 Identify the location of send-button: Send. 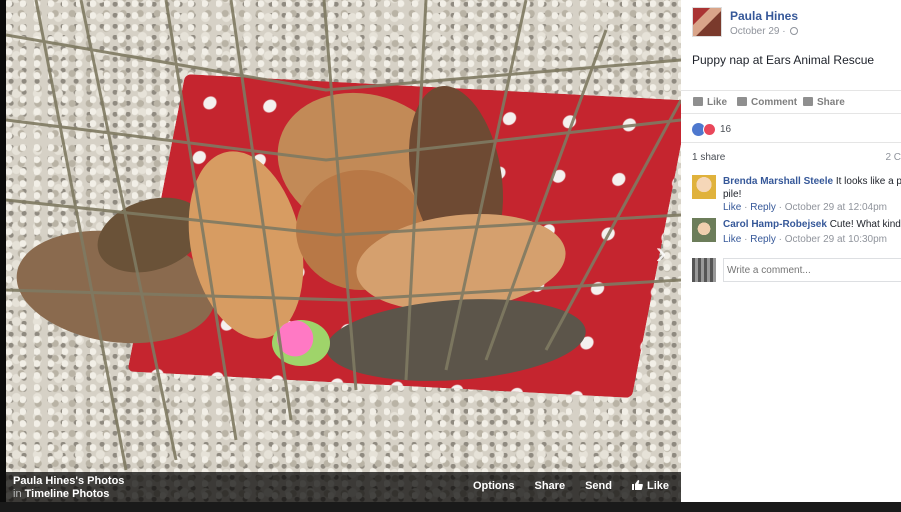
(598, 486).